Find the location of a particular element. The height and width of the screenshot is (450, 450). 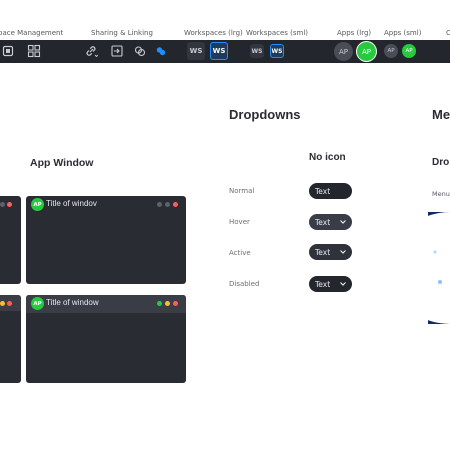

section-title-dropdowns: Dropdowns is located at coordinates (265, 114).